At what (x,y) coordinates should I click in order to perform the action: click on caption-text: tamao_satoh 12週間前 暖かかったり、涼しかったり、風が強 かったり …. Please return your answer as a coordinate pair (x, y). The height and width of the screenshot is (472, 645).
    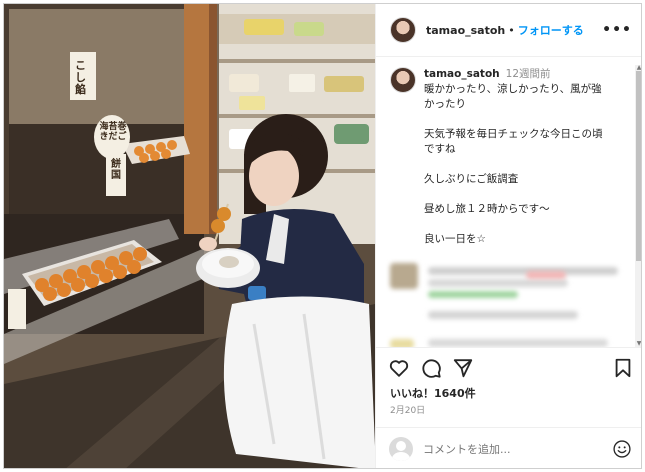
    Looking at the image, I should click on (513, 157).